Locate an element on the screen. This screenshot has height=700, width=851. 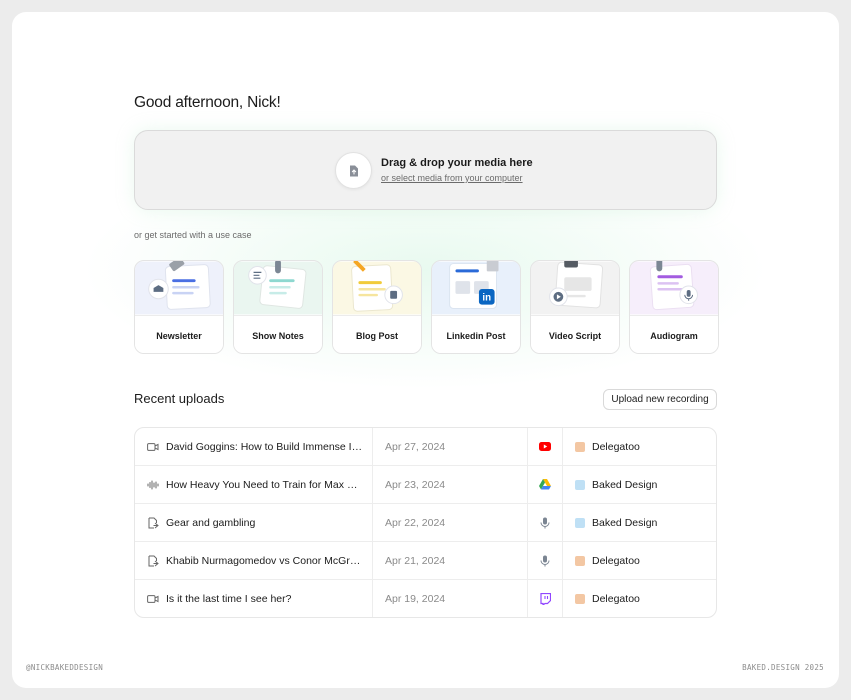
use-case-video-script: Video Script is located at coordinates (575, 307).